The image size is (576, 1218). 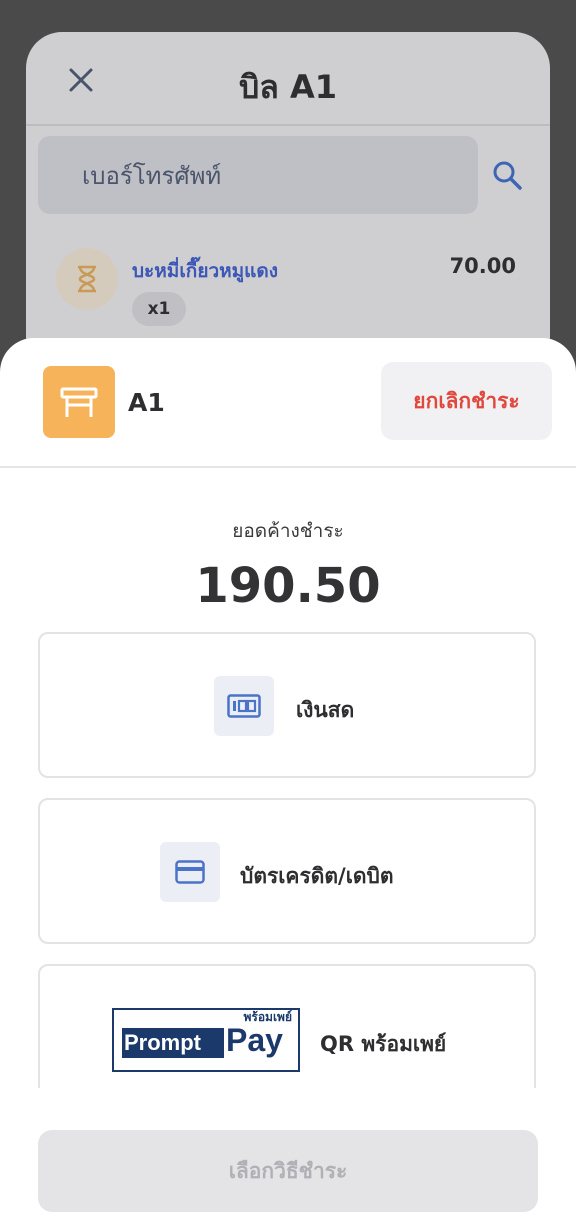 I want to click on promptpay-label: QR พร้อมเพย์, so click(x=383, y=1044).